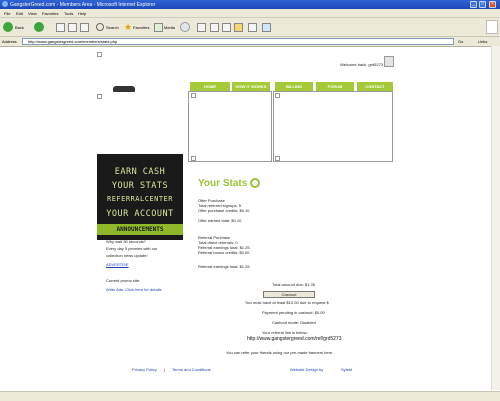 This screenshot has height=401, width=500. What do you see at coordinates (362, 64) in the screenshot?
I see `welcome-text: Welcome back, grd5273` at bounding box center [362, 64].